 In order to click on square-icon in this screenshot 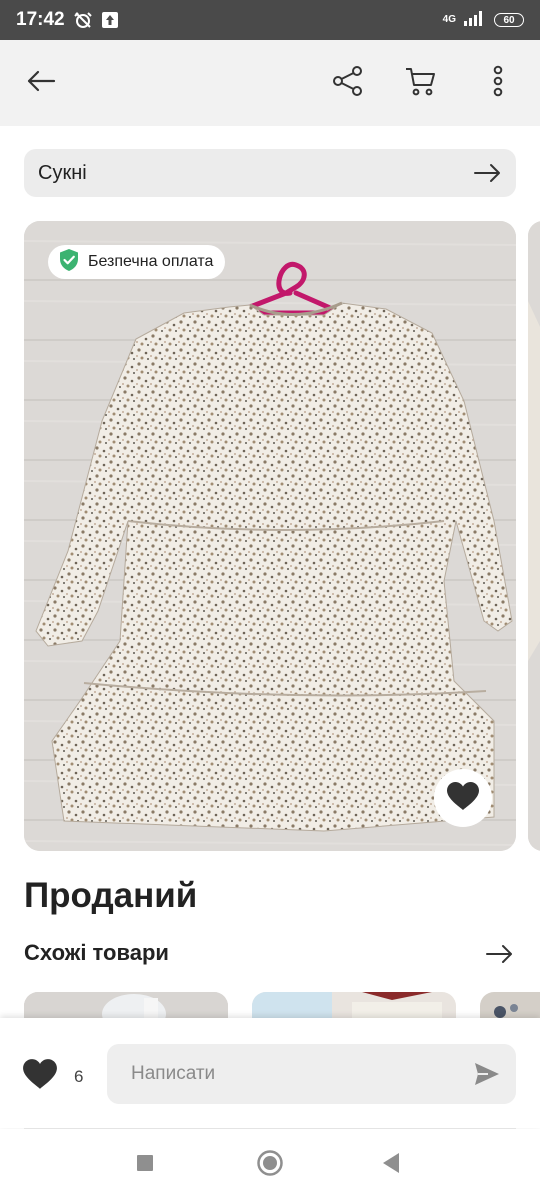, I will do `click(145, 1165)`.